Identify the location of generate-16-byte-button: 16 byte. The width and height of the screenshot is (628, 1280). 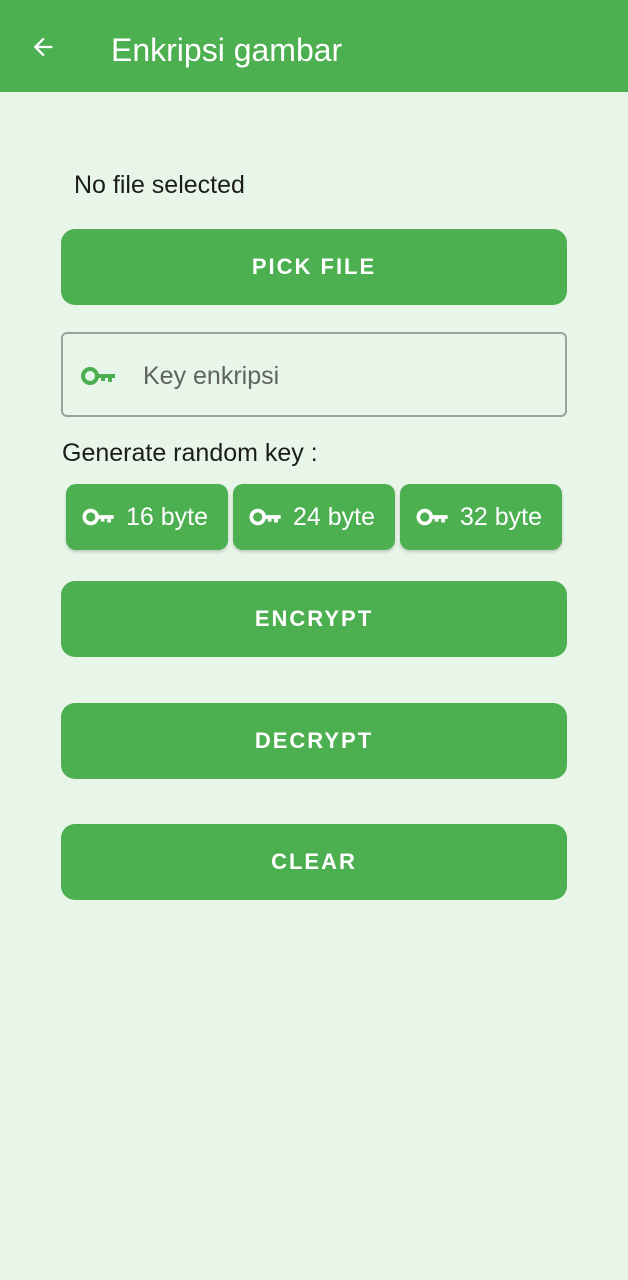
(147, 517).